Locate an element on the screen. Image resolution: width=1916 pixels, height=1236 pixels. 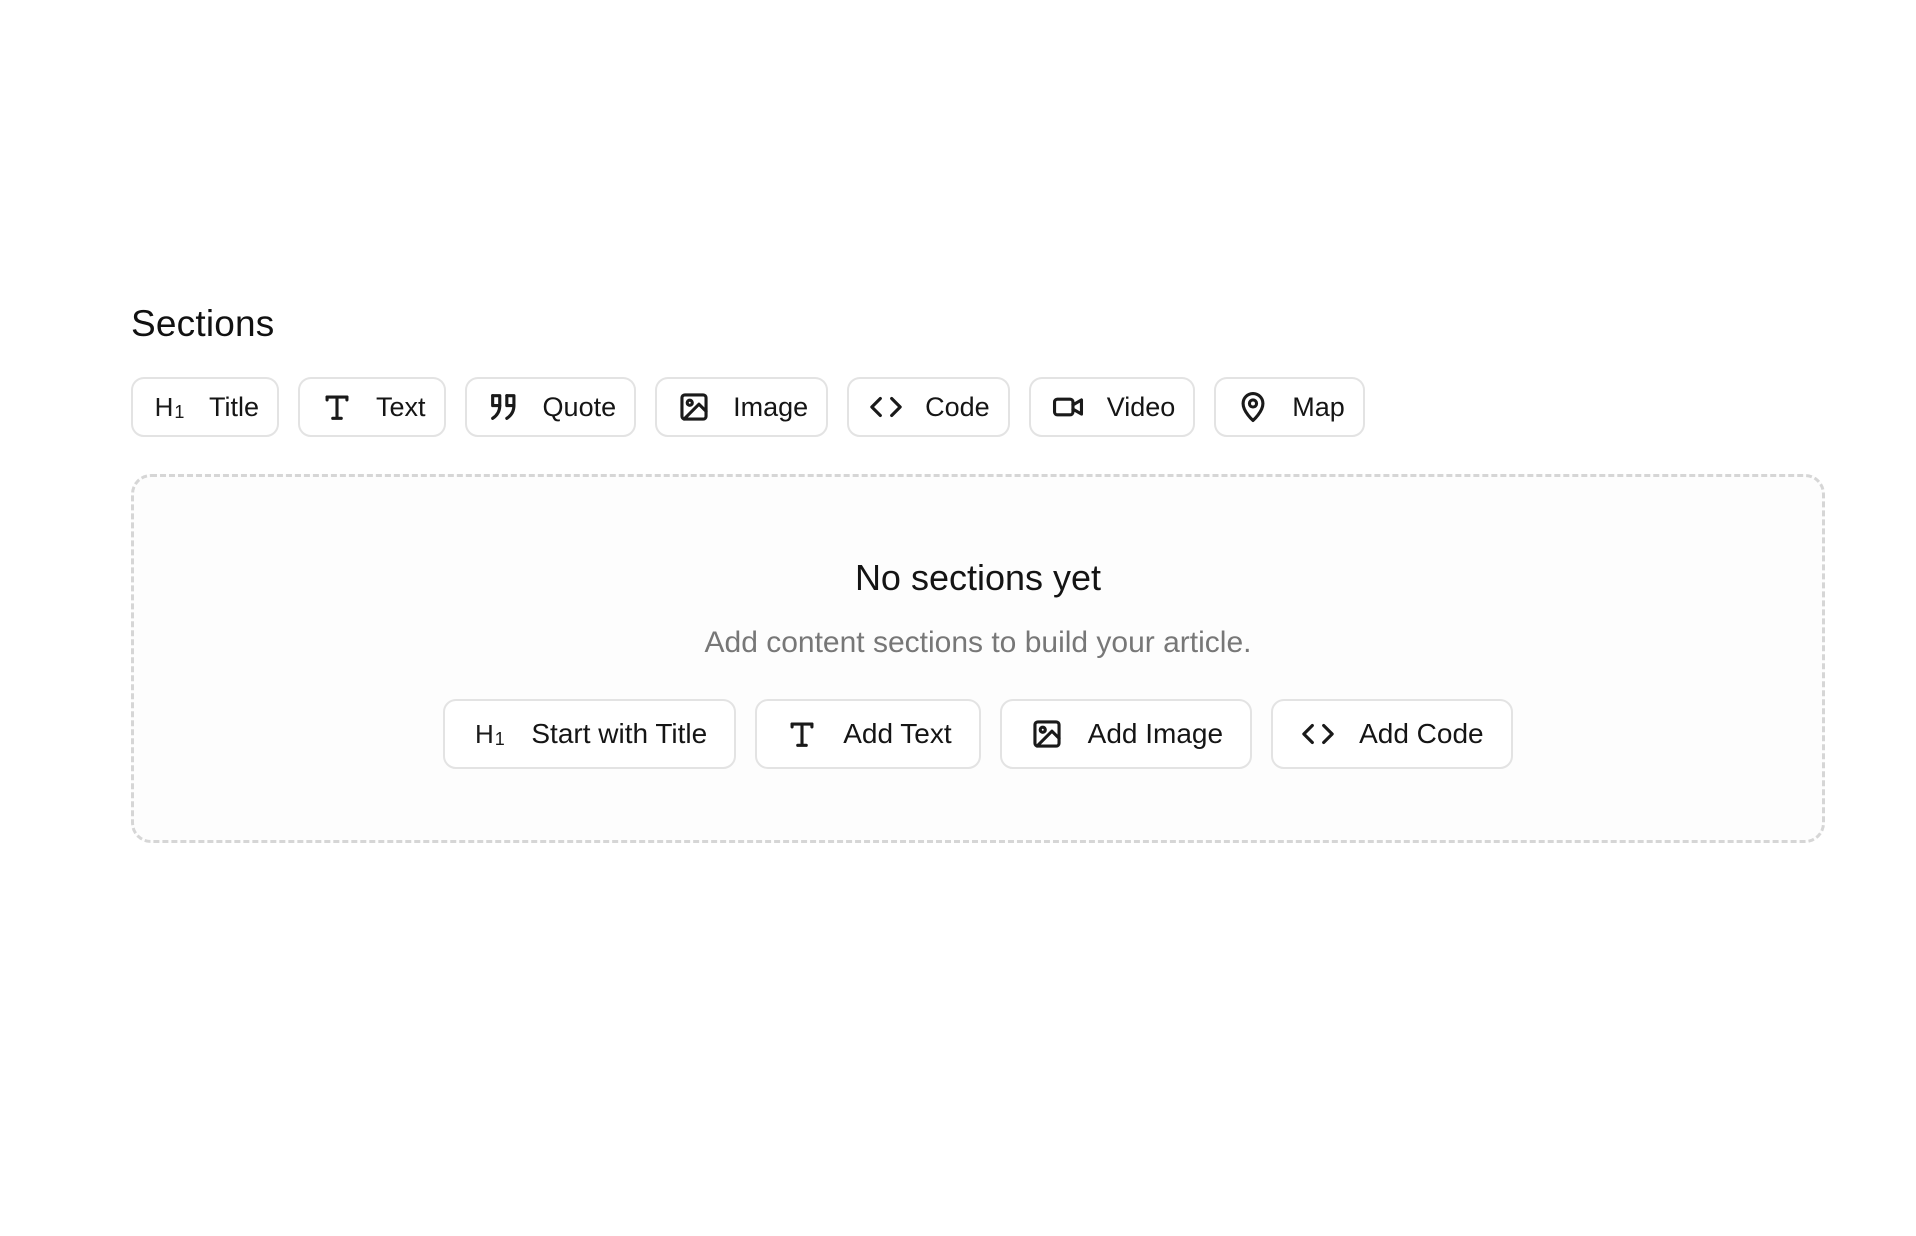
empty-add-code-button: Add Code is located at coordinates (1392, 734).